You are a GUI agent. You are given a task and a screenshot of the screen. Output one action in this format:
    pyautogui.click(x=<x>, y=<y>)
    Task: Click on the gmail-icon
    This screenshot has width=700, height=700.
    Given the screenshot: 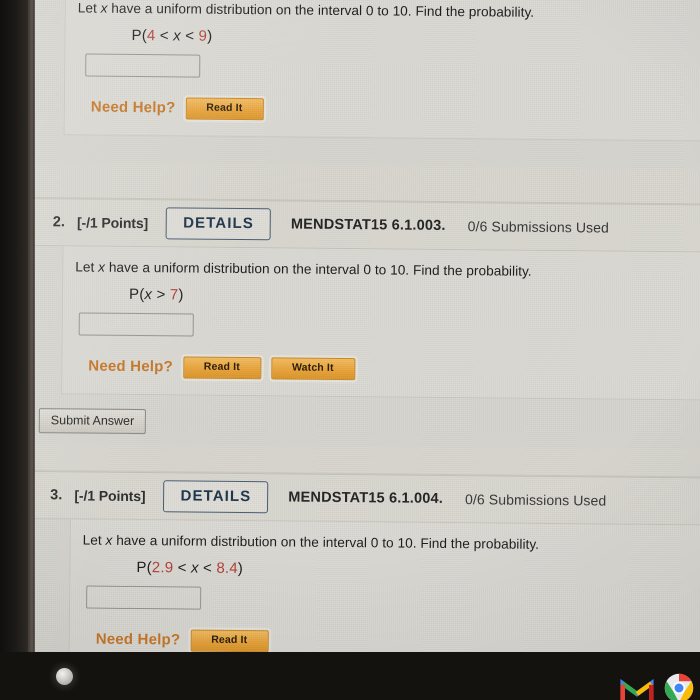 What is the action you would take?
    pyautogui.click(x=637, y=688)
    